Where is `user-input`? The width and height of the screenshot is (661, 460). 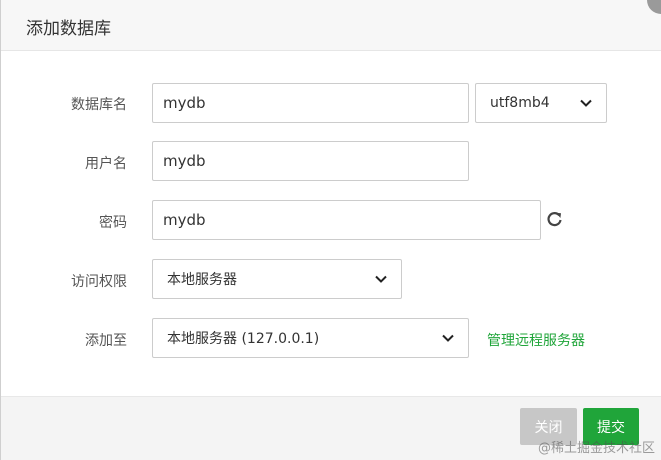 user-input is located at coordinates (310, 161).